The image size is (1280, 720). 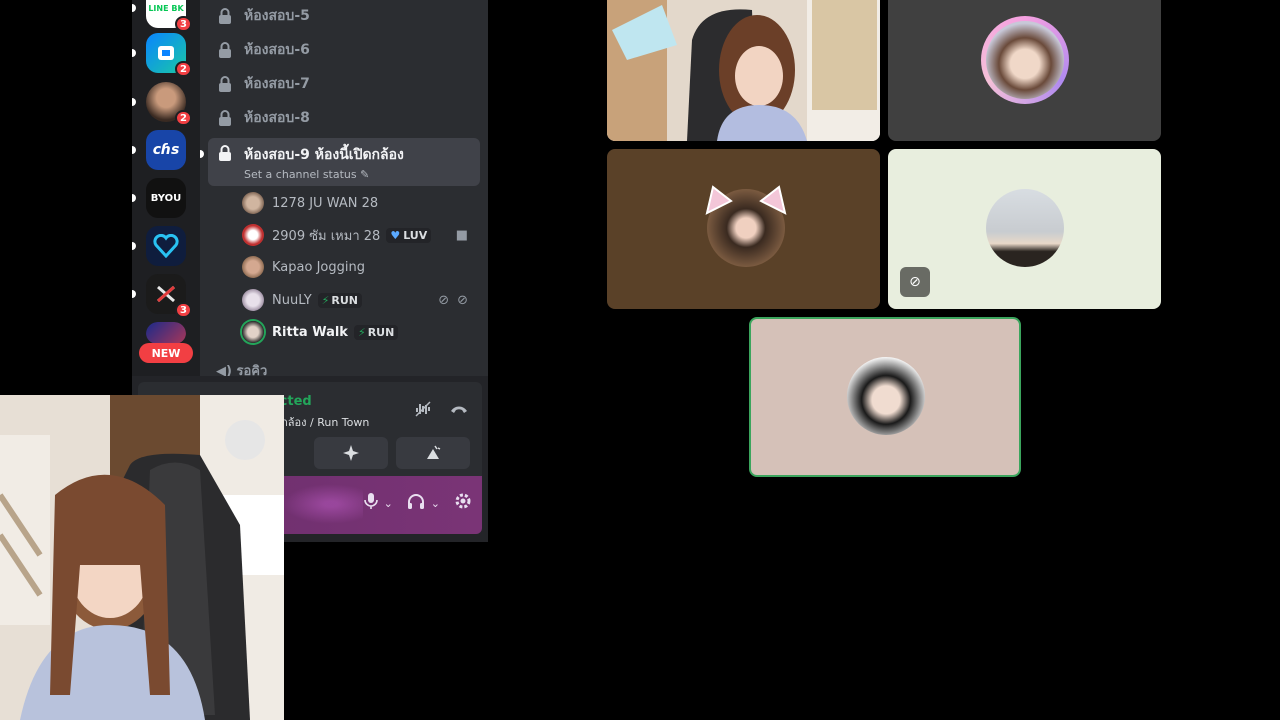 I want to click on channel-item: ห้องสอบ-6, so click(x=344, y=50).